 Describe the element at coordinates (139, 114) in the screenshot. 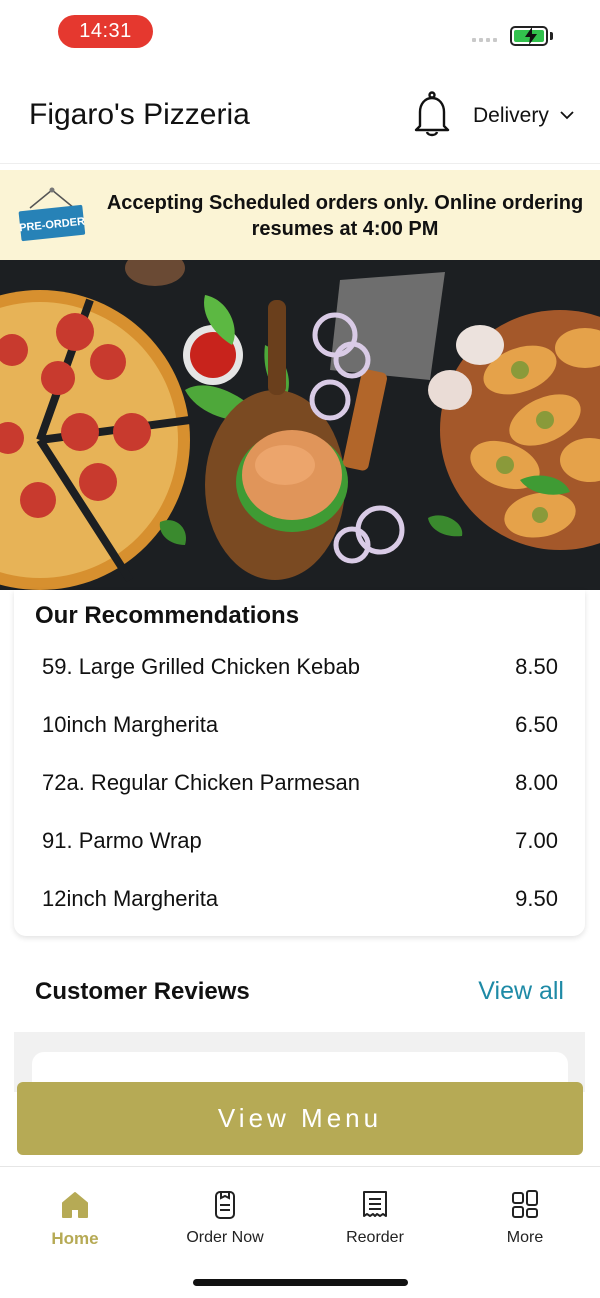

I see `store-title: Figaro's Pizzeria` at that location.